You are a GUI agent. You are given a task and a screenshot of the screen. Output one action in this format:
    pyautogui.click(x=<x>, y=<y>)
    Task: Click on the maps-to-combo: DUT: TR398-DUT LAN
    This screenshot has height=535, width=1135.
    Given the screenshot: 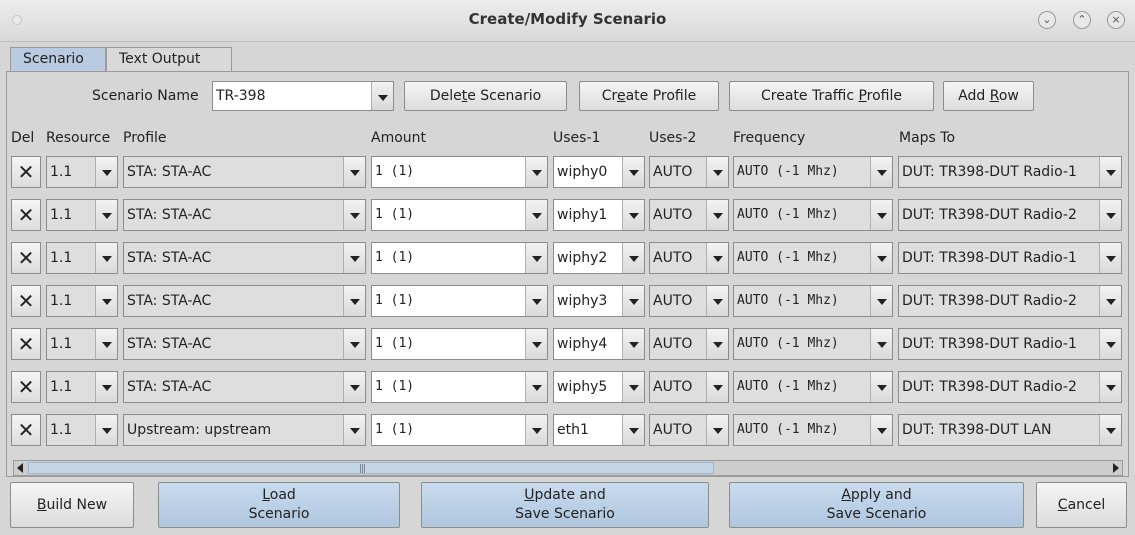 What is the action you would take?
    pyautogui.click(x=1010, y=430)
    